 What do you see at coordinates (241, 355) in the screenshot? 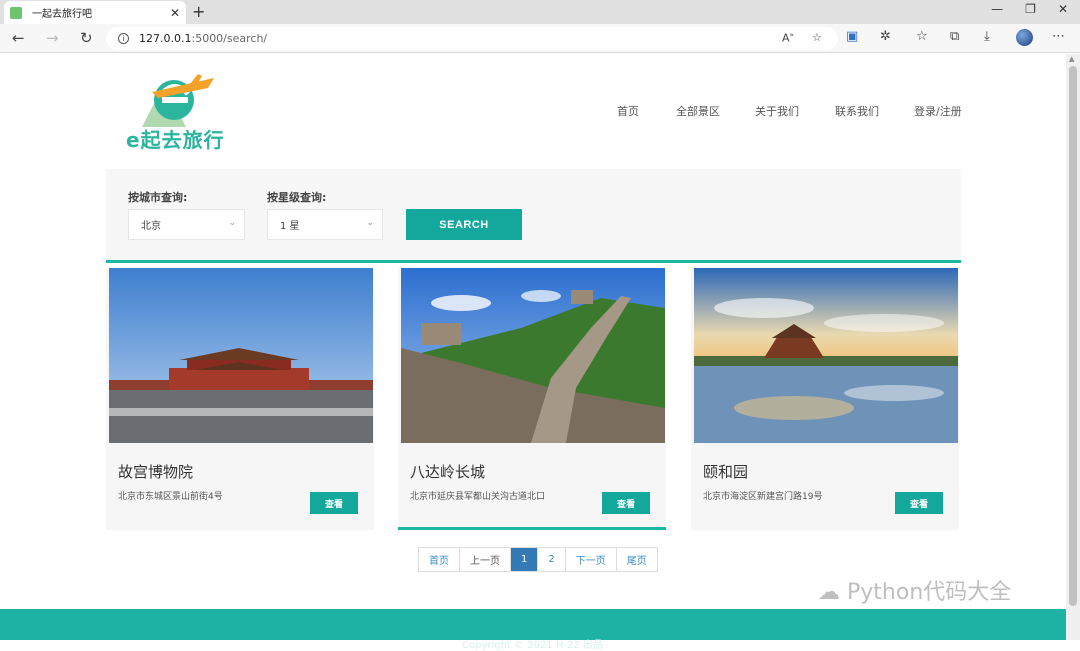
I see `palace-museum-image` at bounding box center [241, 355].